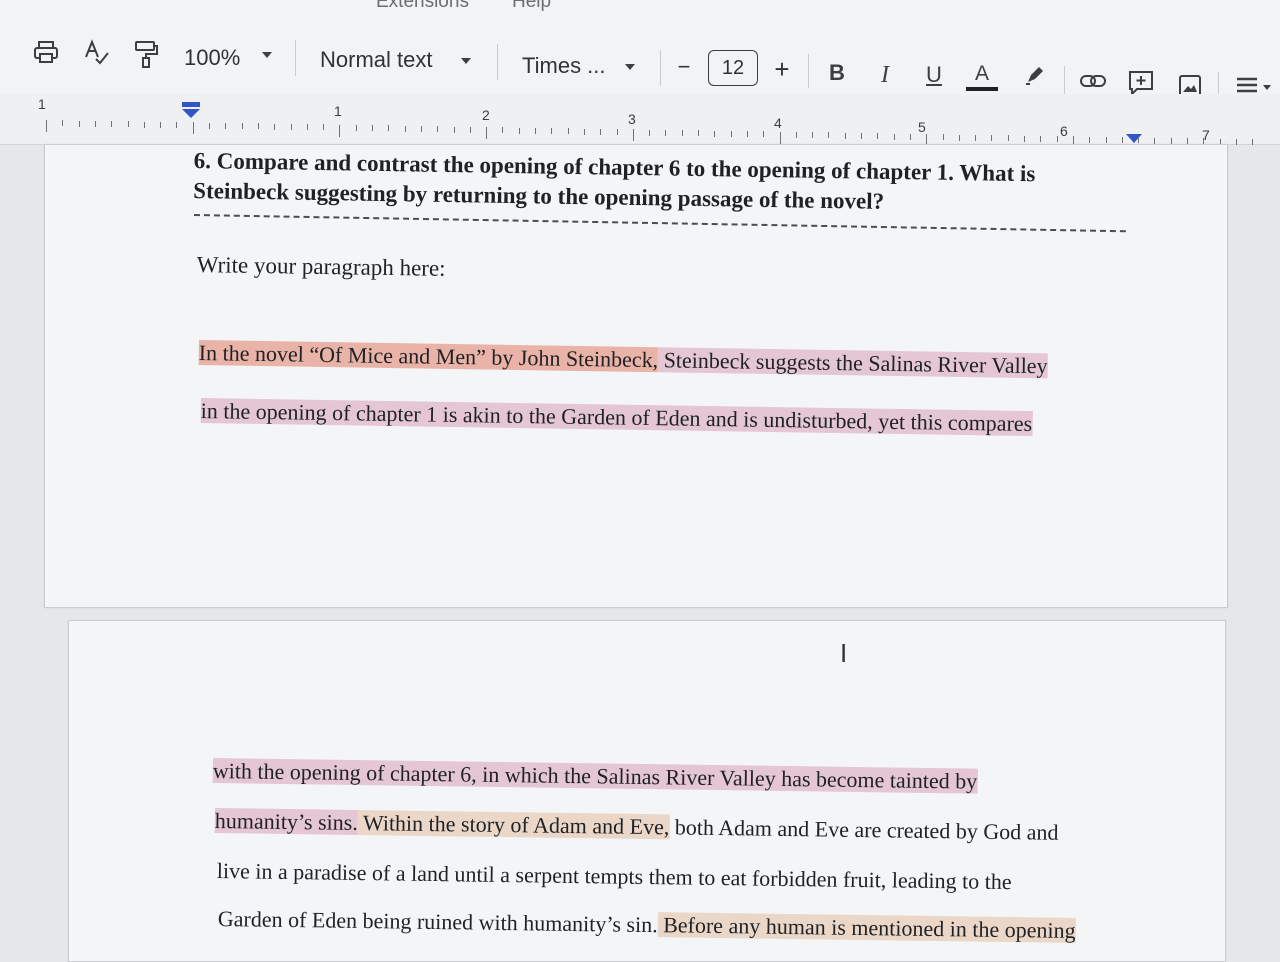 This screenshot has height=962, width=1280. What do you see at coordinates (486, 115) in the screenshot?
I see `ruler-number-2: 2` at bounding box center [486, 115].